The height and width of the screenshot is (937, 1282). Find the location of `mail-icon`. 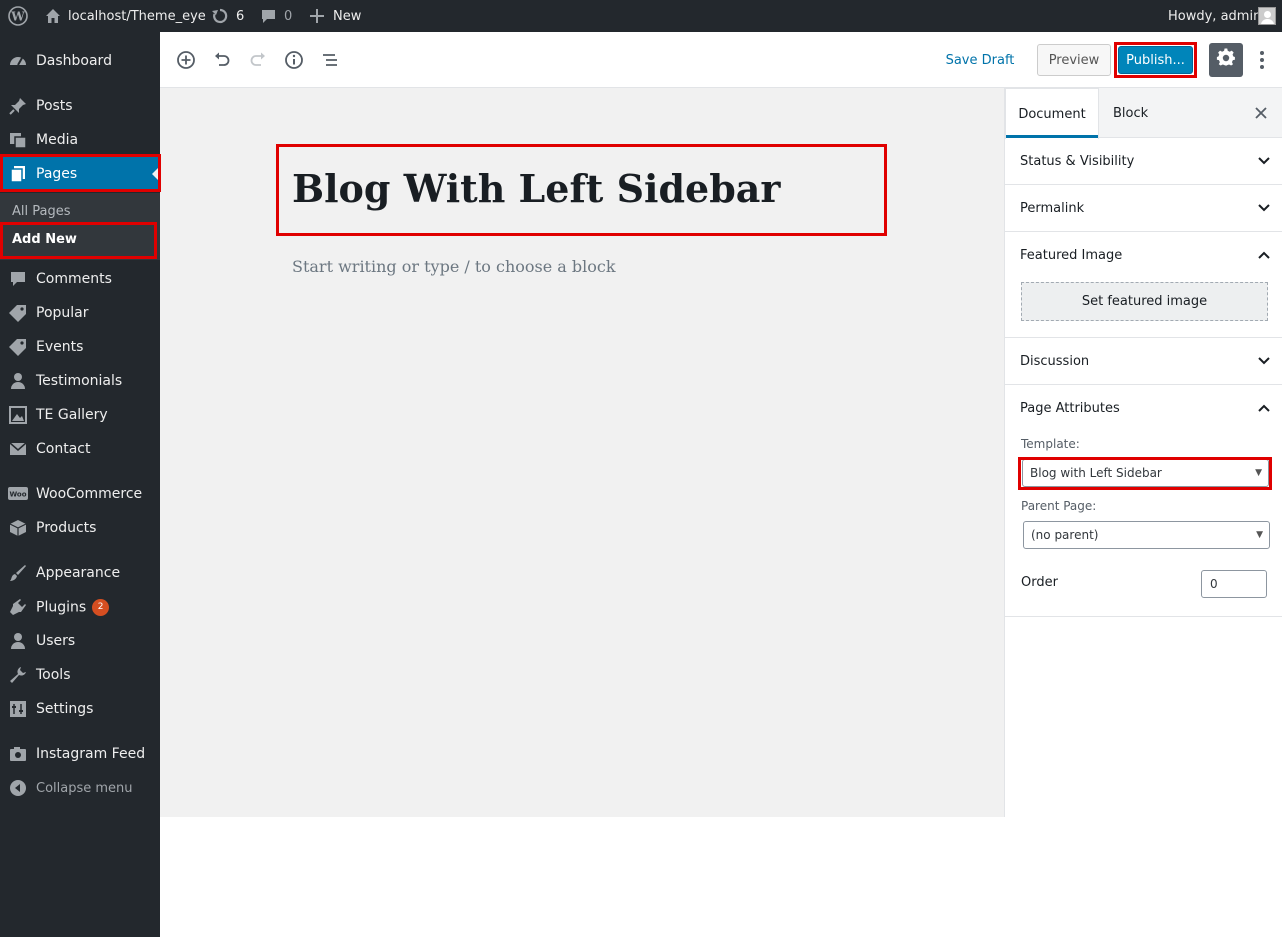

mail-icon is located at coordinates (18, 449).